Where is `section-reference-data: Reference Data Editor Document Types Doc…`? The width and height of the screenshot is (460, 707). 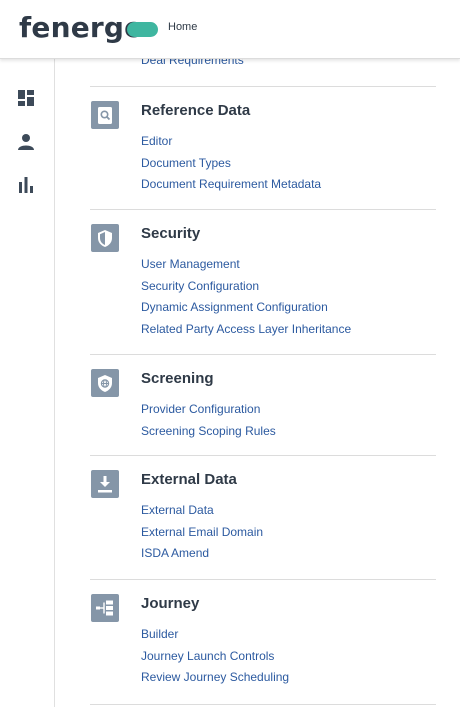 section-reference-data: Reference Data Editor Document Types Doc… is located at coordinates (263, 147).